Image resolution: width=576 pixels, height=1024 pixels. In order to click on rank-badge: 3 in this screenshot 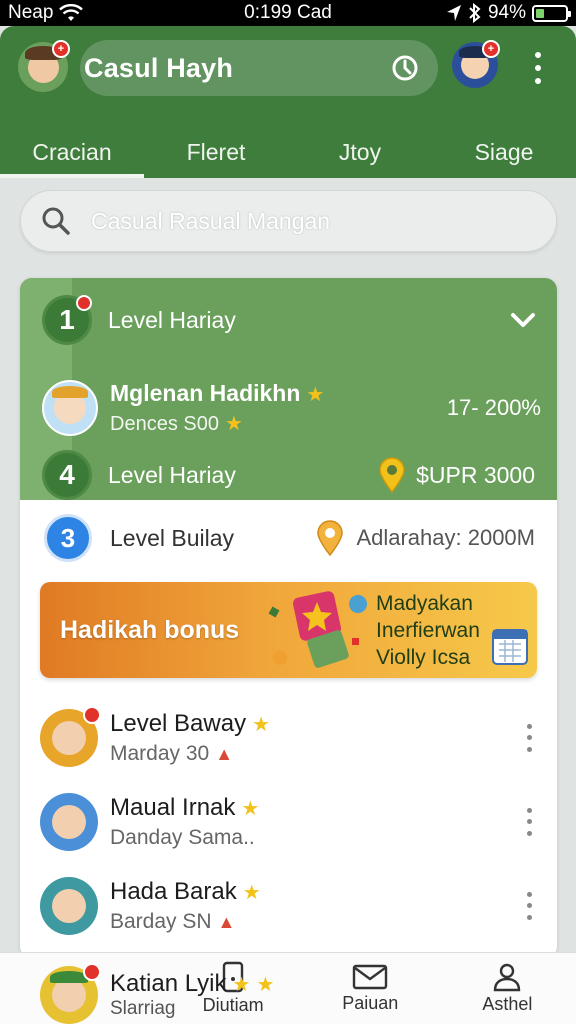, I will do `click(68, 538)`.